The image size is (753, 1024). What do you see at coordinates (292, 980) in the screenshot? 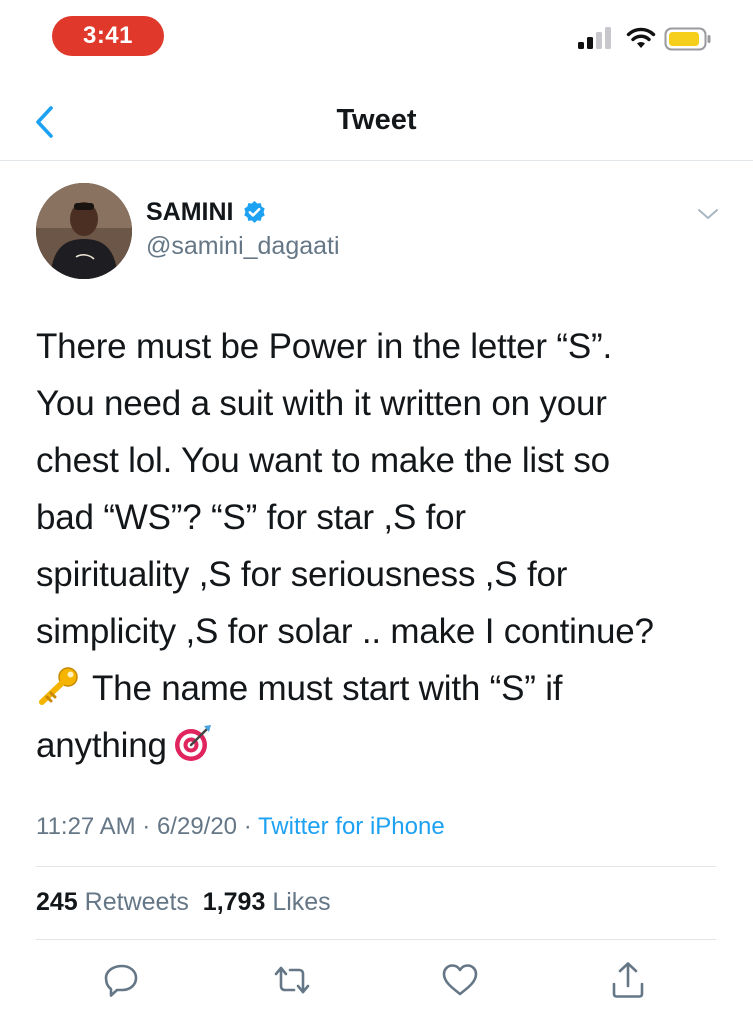
I see `retweet-icon` at bounding box center [292, 980].